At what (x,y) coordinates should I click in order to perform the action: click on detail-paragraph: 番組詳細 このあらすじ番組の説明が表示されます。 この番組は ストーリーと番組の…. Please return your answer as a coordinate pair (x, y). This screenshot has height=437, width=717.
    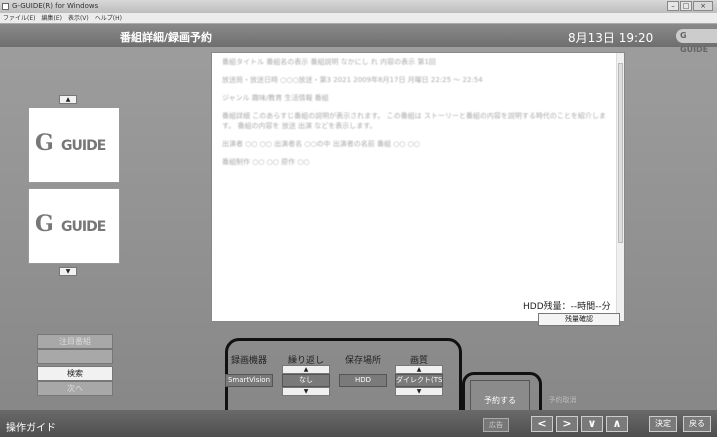
    Looking at the image, I should click on (414, 121).